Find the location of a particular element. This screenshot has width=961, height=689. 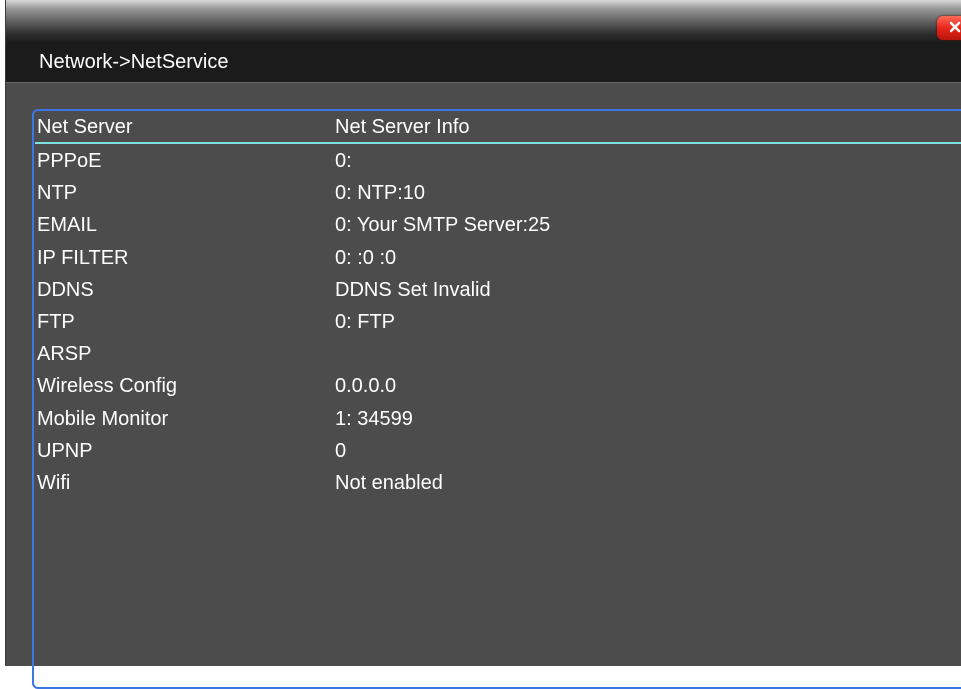

table-row-name: PPPoE is located at coordinates (69, 161).